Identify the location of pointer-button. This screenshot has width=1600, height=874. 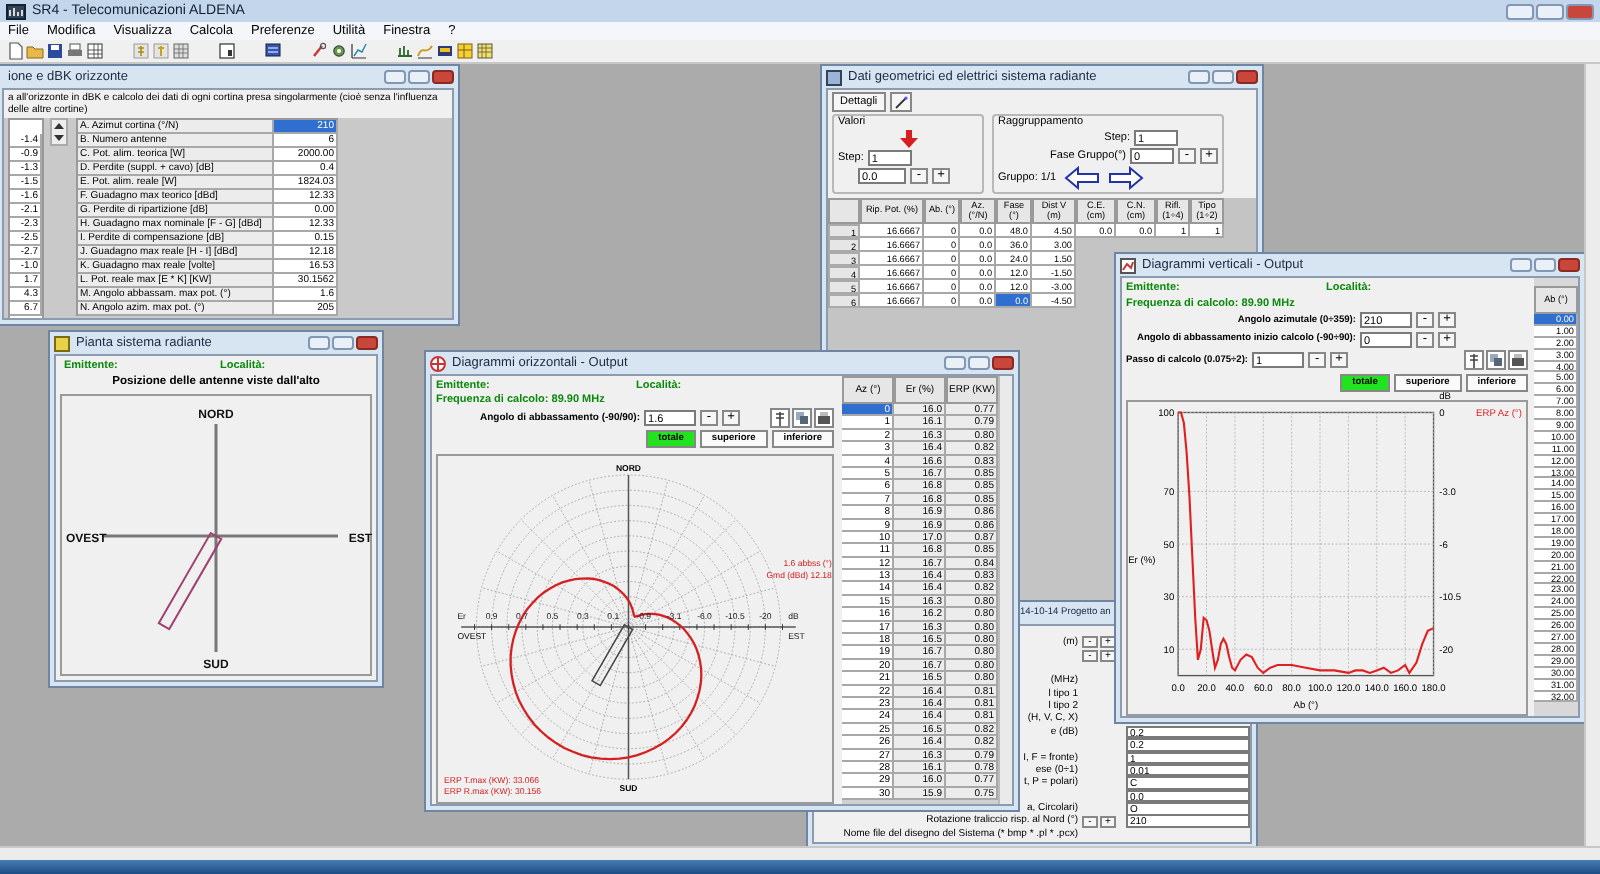
(900, 102).